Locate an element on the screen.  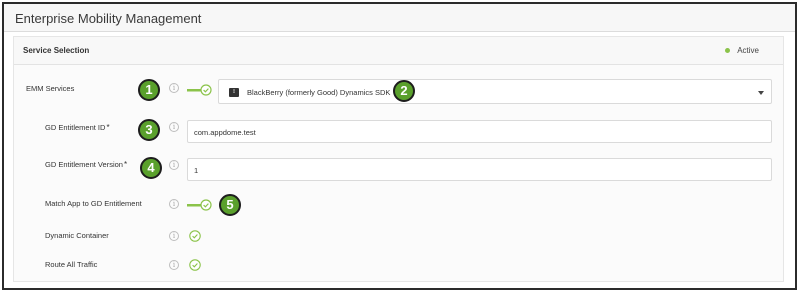
dynamic-container-label: Dynamic Container is located at coordinates (77, 235).